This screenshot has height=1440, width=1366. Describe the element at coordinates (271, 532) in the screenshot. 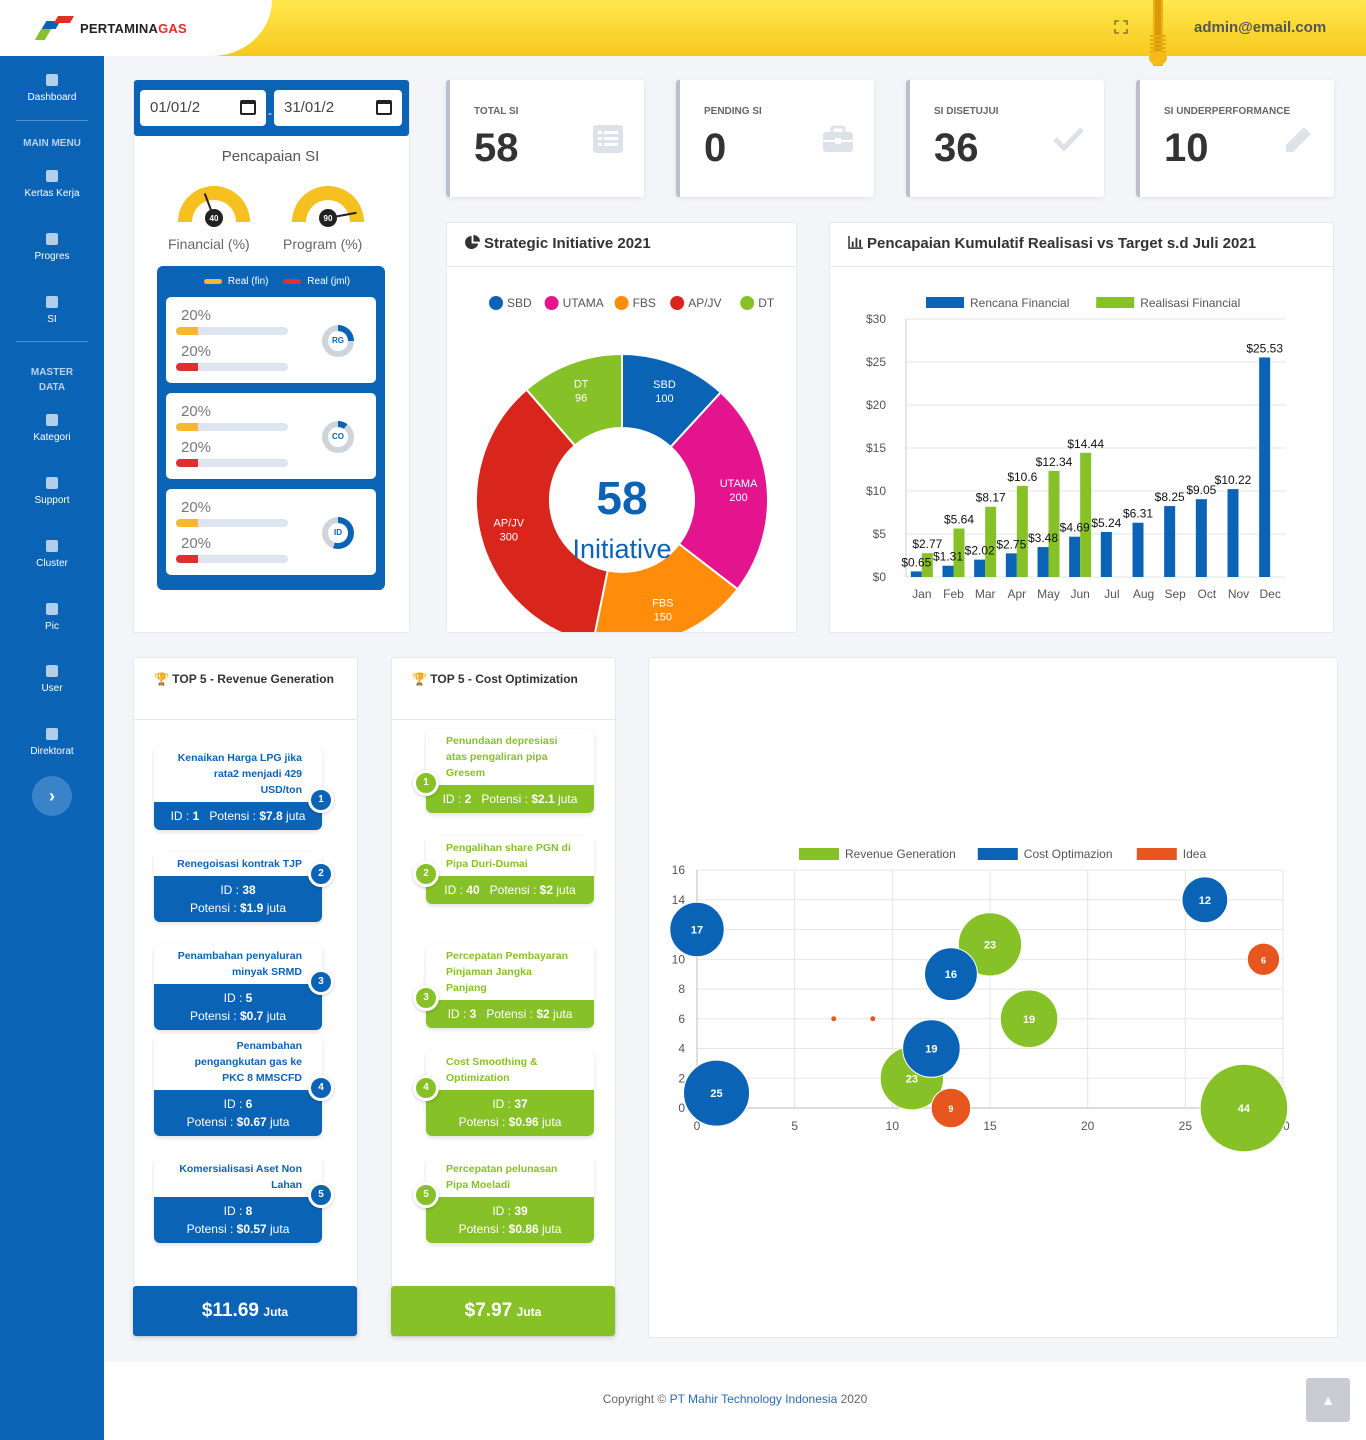

I see `pencapaian-item-id: 20% 20% ID` at that location.